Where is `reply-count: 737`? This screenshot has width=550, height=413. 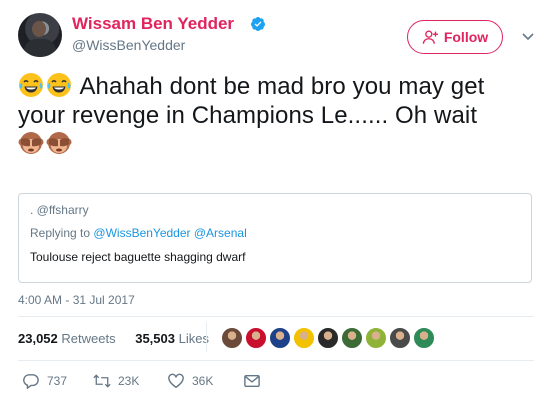 reply-count: 737 is located at coordinates (57, 381).